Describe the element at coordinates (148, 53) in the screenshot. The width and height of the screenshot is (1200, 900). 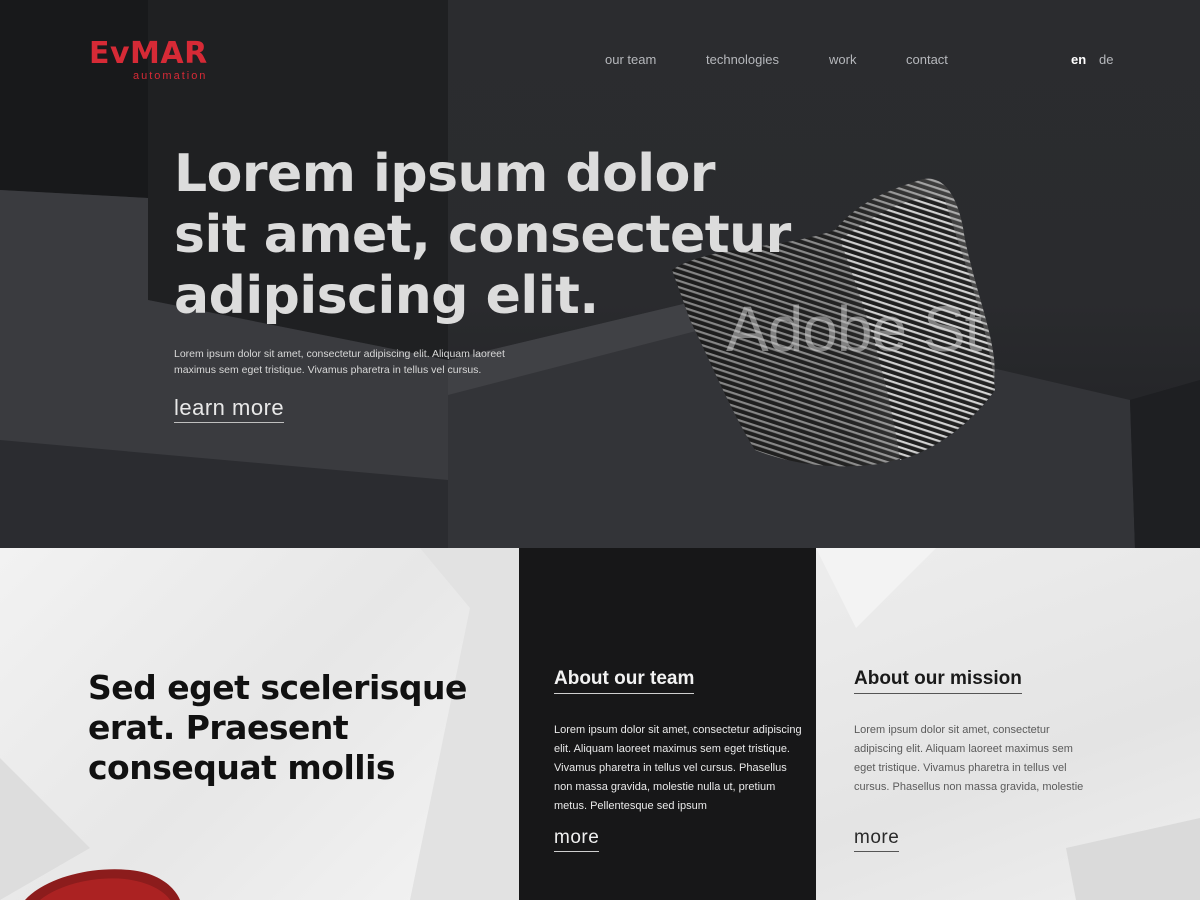
I see `brand-name: EvMAR` at that location.